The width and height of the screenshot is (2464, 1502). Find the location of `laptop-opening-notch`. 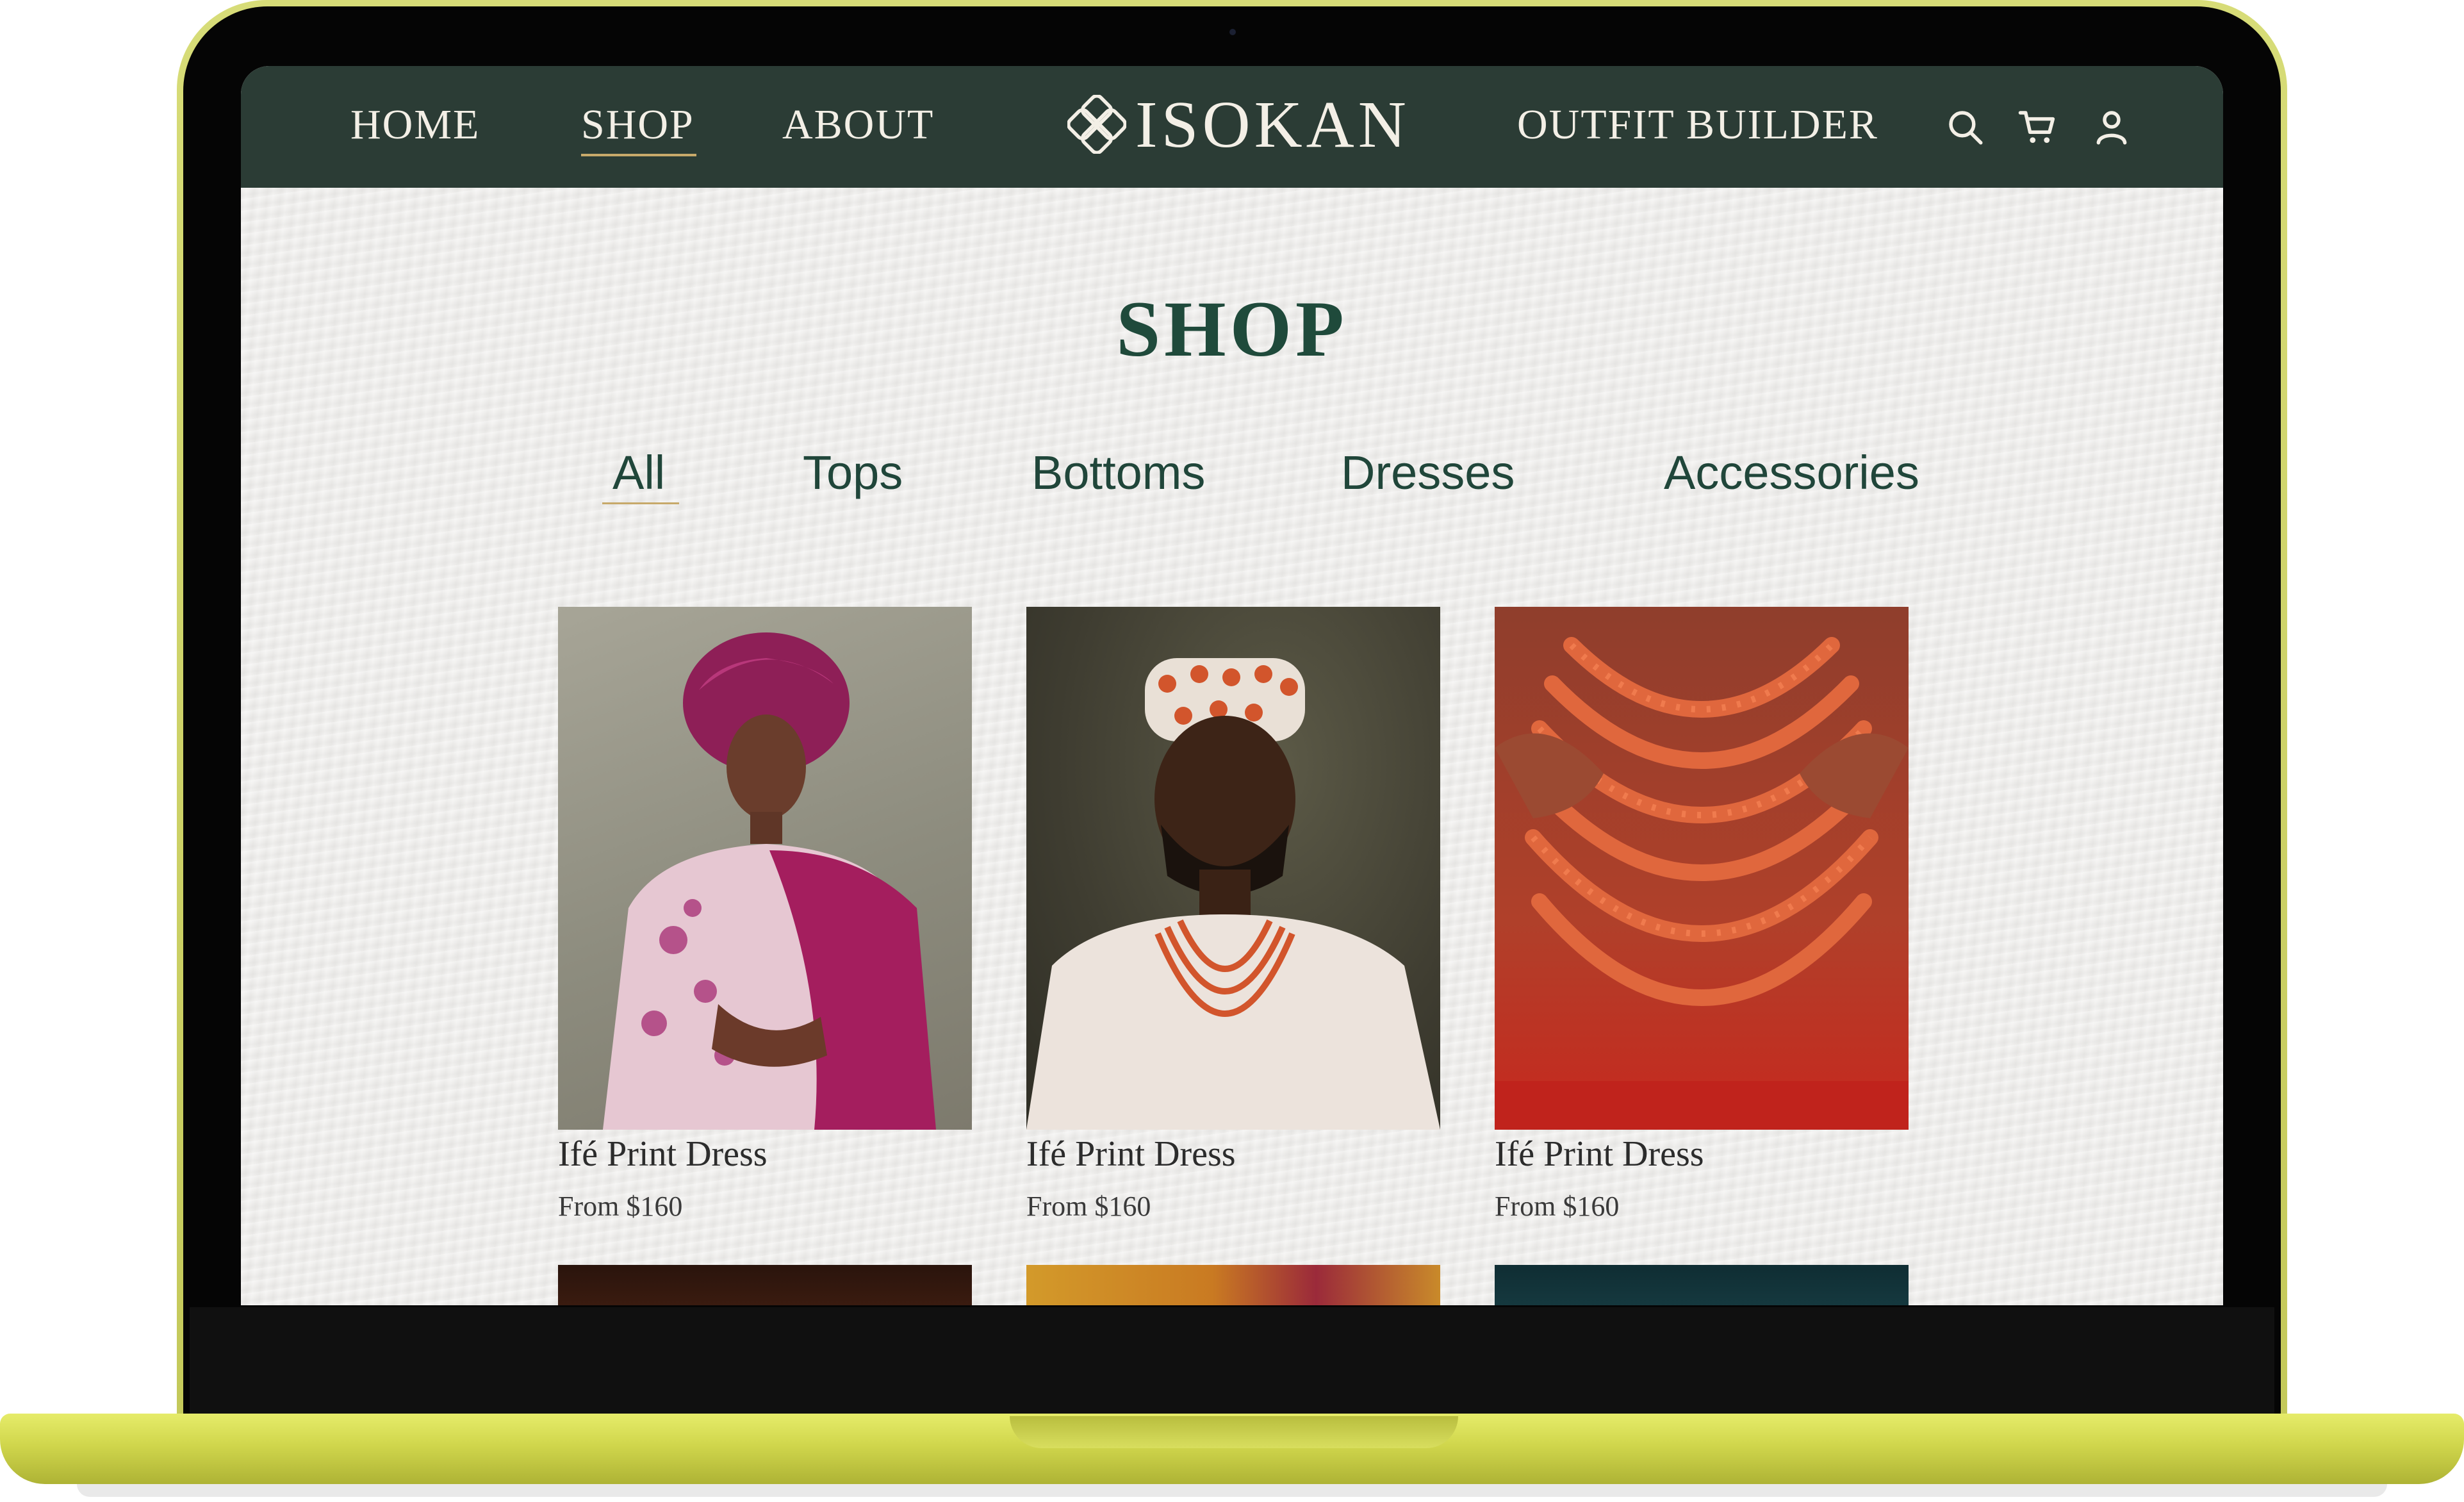

laptop-opening-notch is located at coordinates (1234, 1432).